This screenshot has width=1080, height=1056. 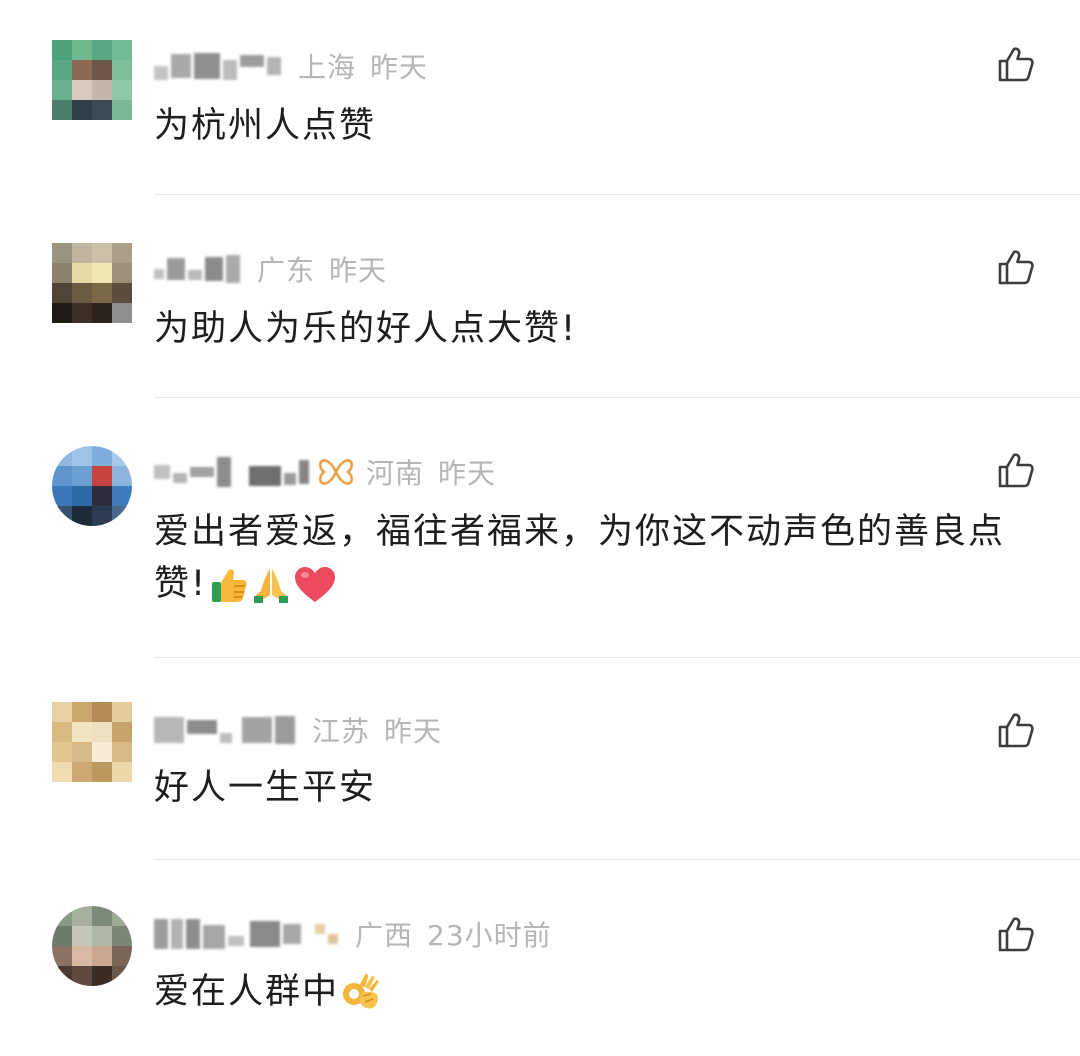 I want to click on comment-text-body: 为助人为乐的好人点大赞!, so click(x=366, y=329).